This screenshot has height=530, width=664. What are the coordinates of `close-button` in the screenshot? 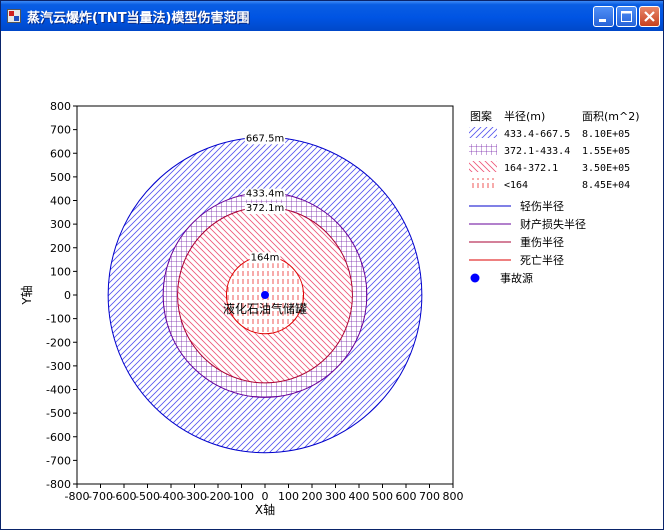 It's located at (649, 16).